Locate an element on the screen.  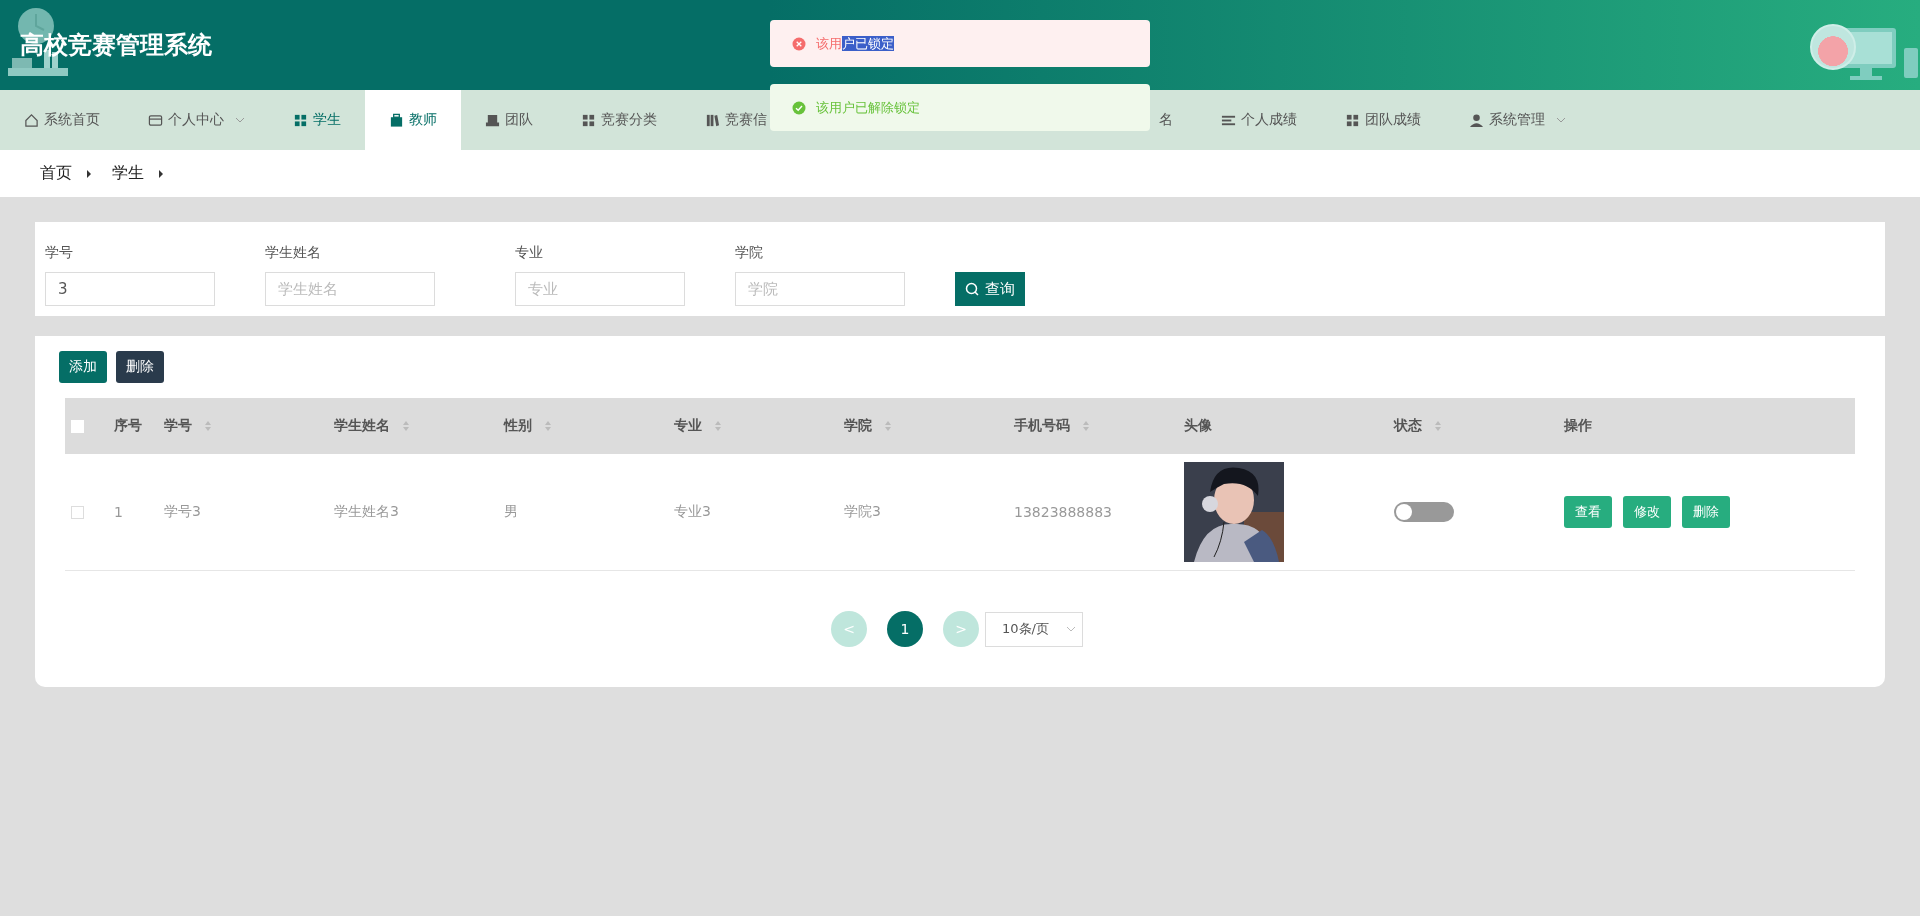
page-button: 1 is located at coordinates (905, 629).